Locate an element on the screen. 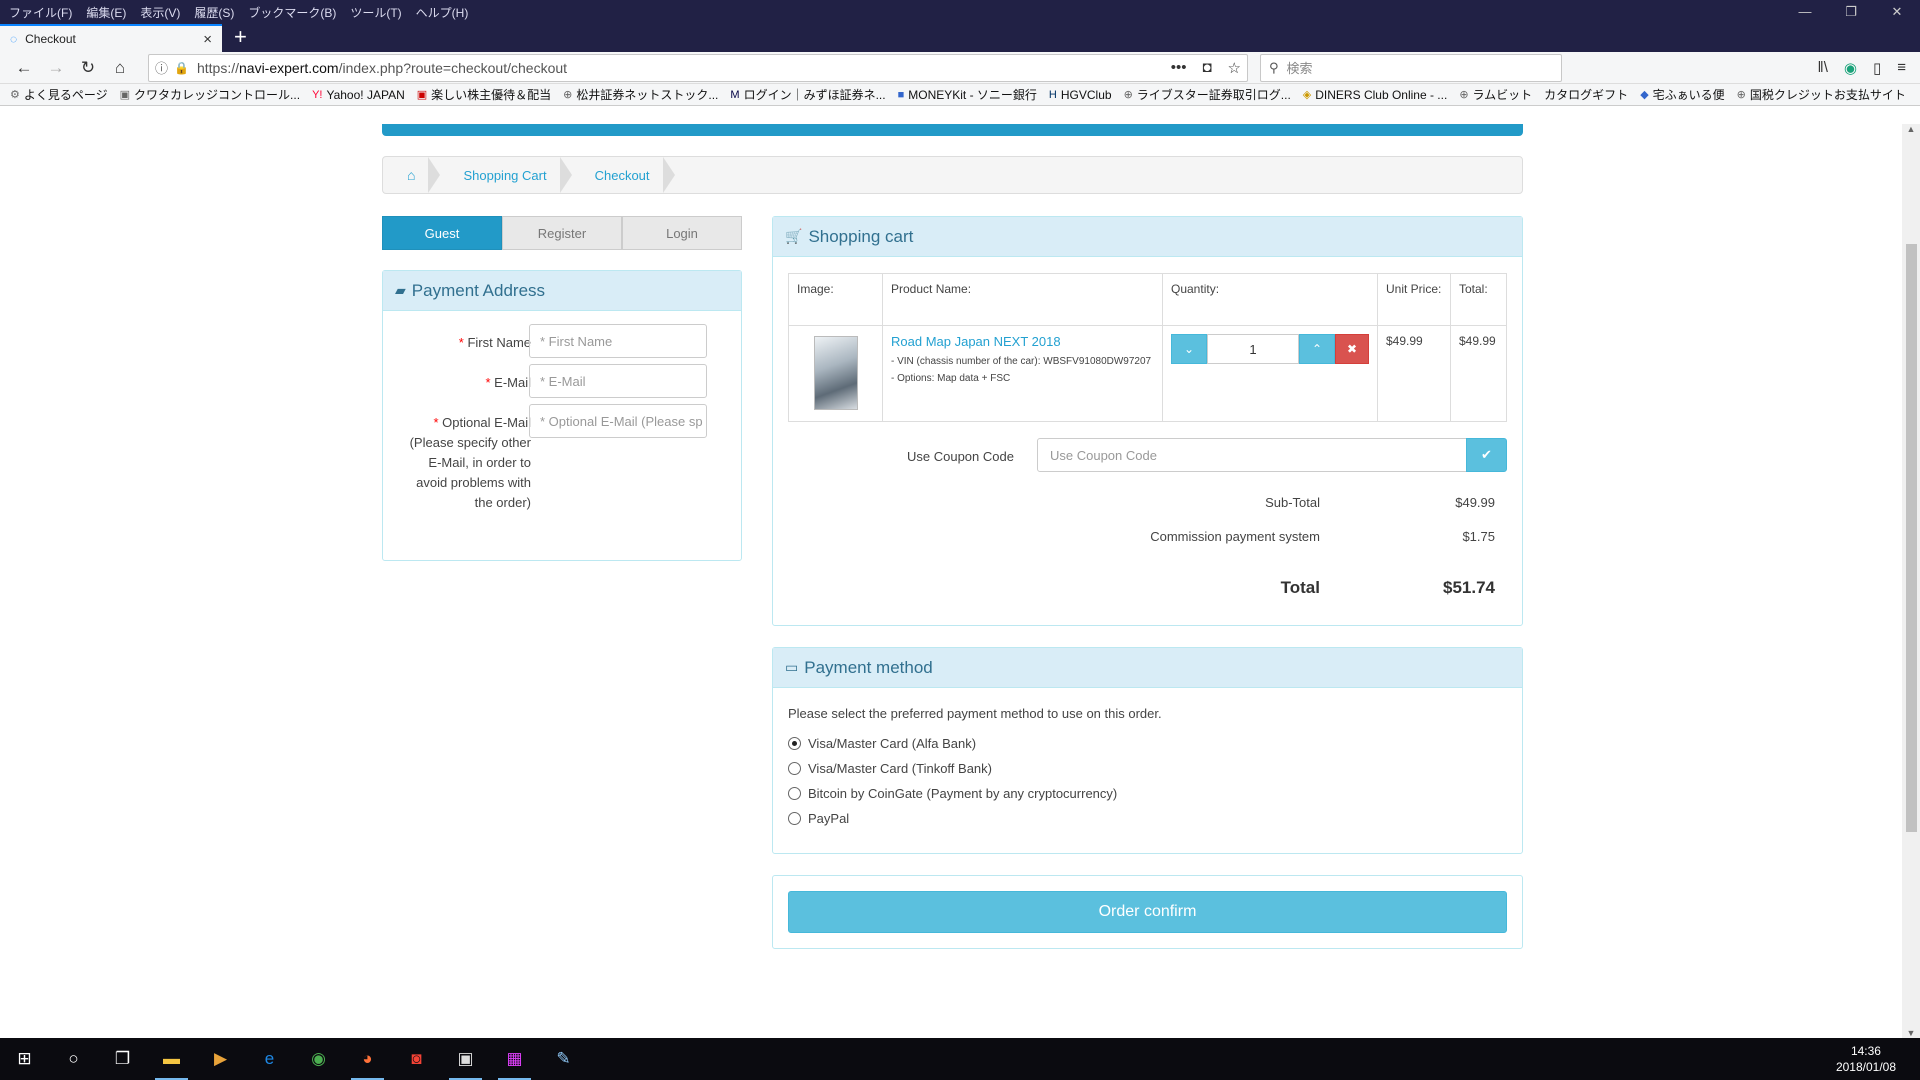  system-clock: 14:36 2018/01/08 is located at coordinates (1878, 1059).